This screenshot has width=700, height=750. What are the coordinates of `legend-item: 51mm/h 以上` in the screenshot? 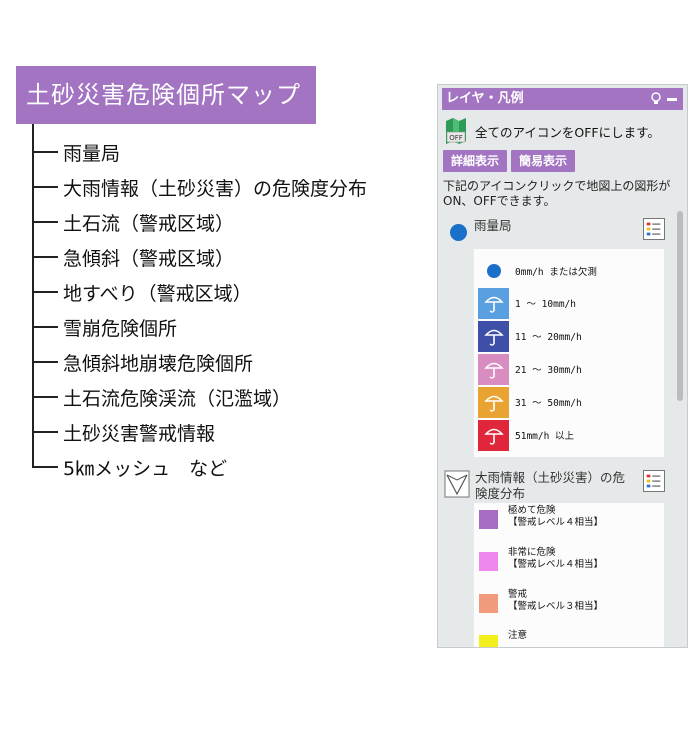 It's located at (526, 435).